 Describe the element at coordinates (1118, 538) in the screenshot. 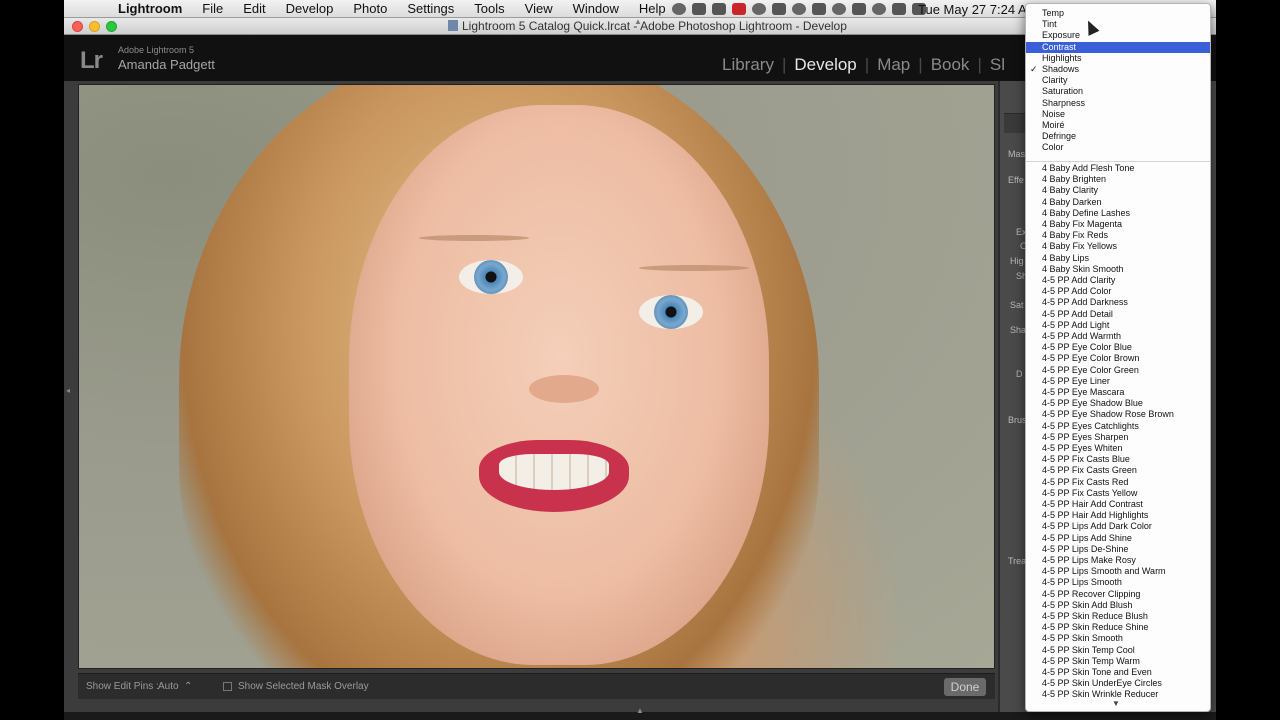

I see `preset-item: 4-5 PP Lips Add Shine` at that location.